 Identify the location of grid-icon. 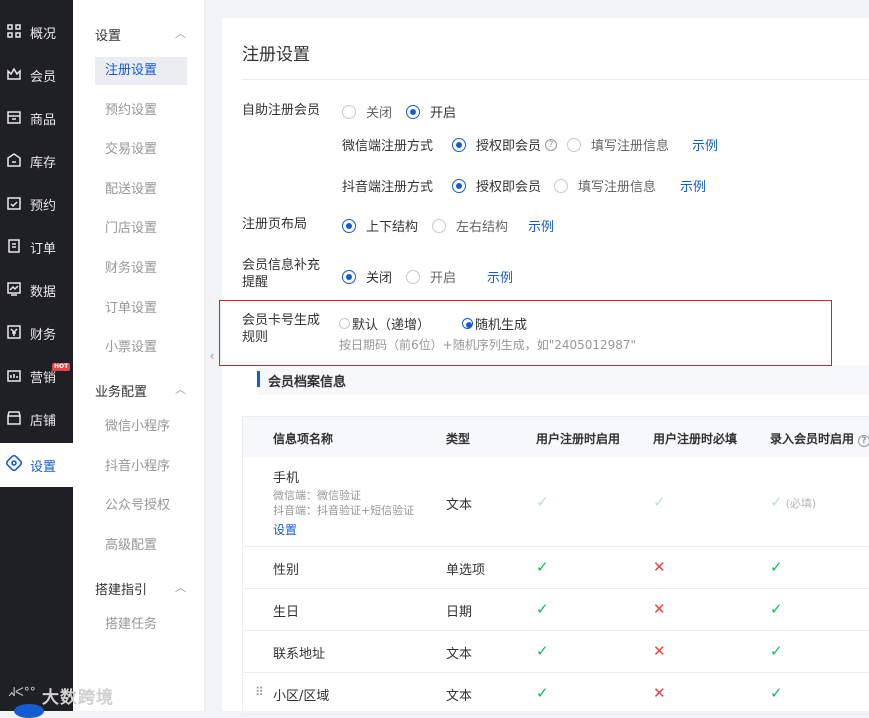
(18, 33).